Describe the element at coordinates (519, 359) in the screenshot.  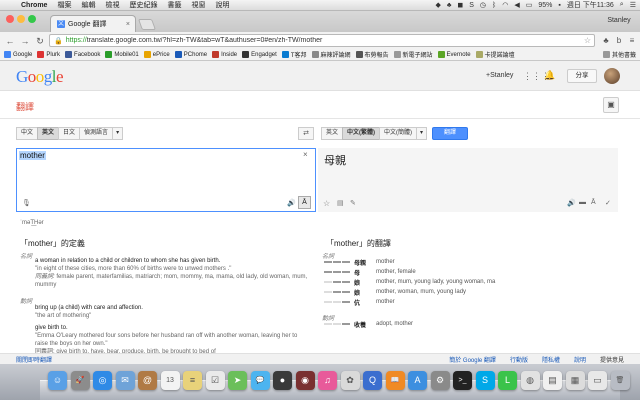
I see `footer-mobile-link: 行動版` at that location.